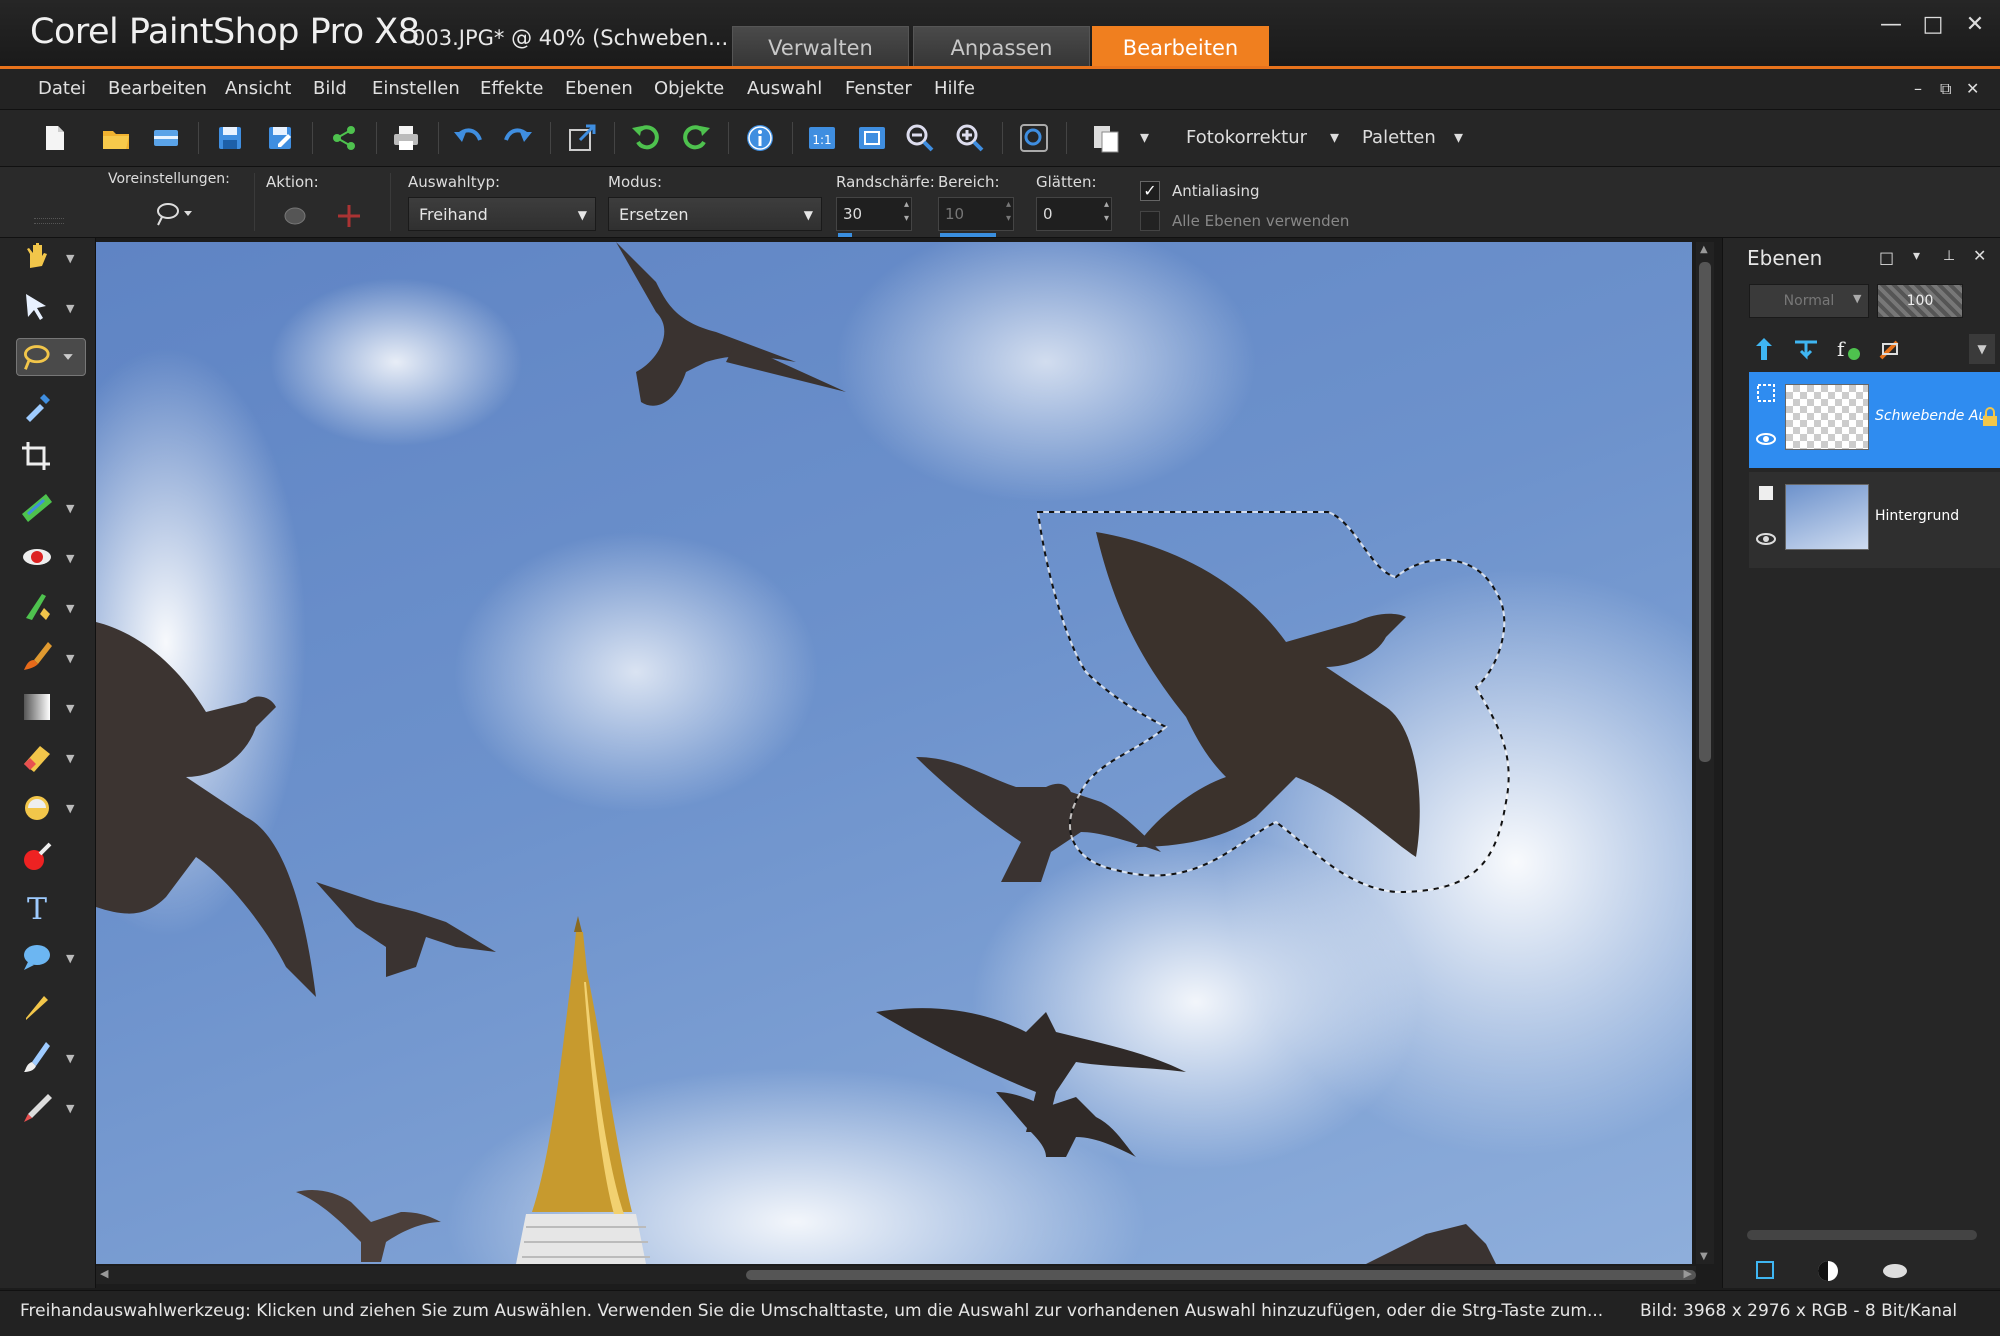  What do you see at coordinates (54, 138) in the screenshot?
I see `new-file-icon` at bounding box center [54, 138].